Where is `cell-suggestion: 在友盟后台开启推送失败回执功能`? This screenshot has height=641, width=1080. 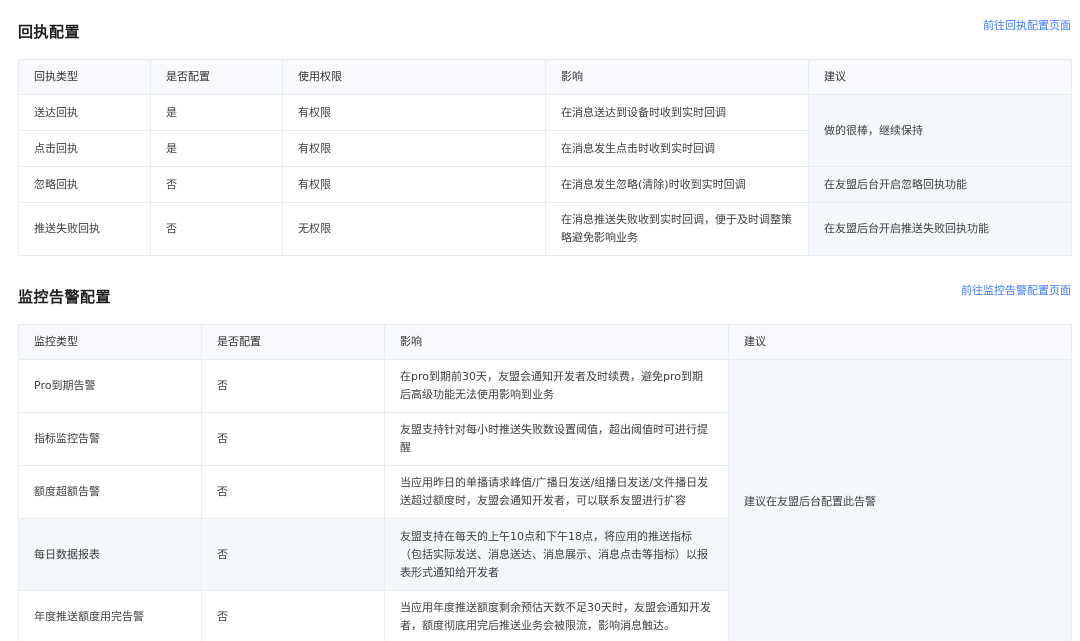 cell-suggestion: 在友盟后台开启推送失败回执功能 is located at coordinates (940, 229).